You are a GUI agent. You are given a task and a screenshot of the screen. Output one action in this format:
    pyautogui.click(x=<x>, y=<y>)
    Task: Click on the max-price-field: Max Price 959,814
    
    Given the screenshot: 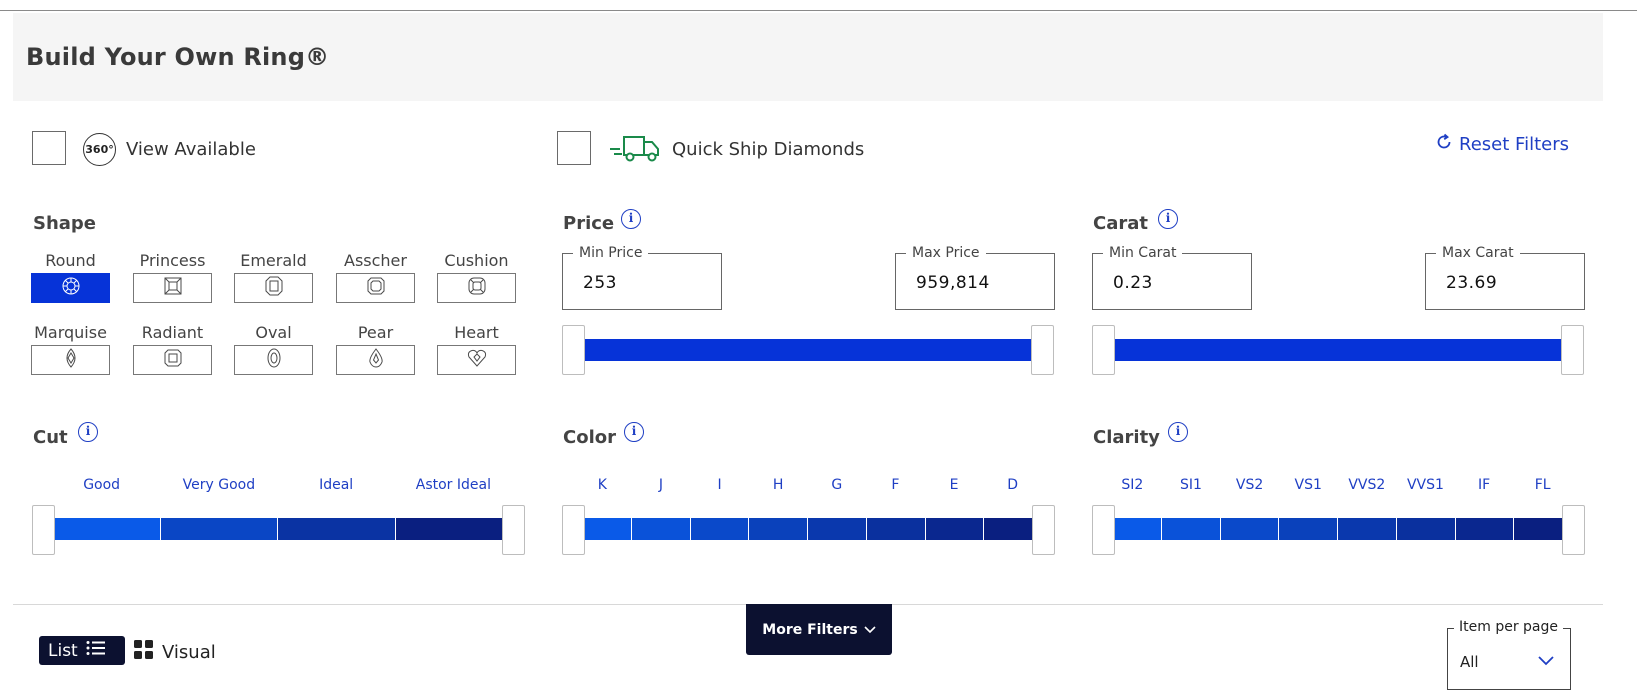 What is the action you would take?
    pyautogui.click(x=975, y=277)
    